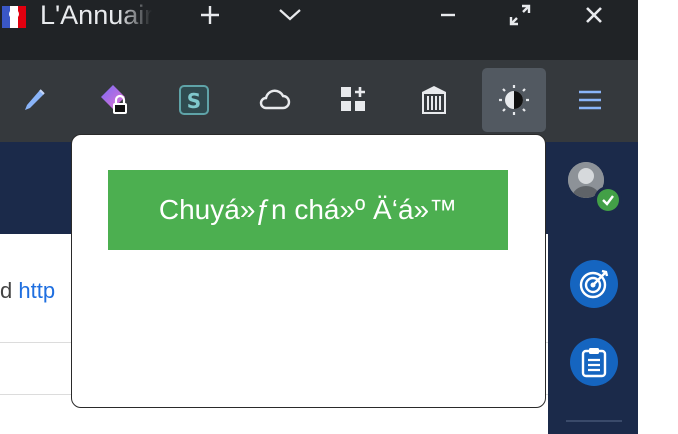 Image resolution: width=678 pixels, height=434 pixels. I want to click on toolbar-extension-archive, so click(434, 100).